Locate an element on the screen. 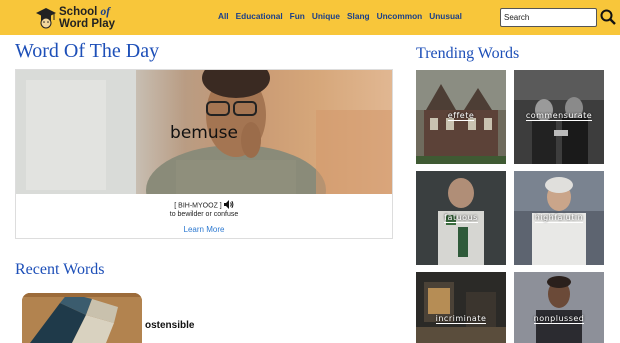 This screenshot has width=620, height=343. search-input is located at coordinates (548, 17).